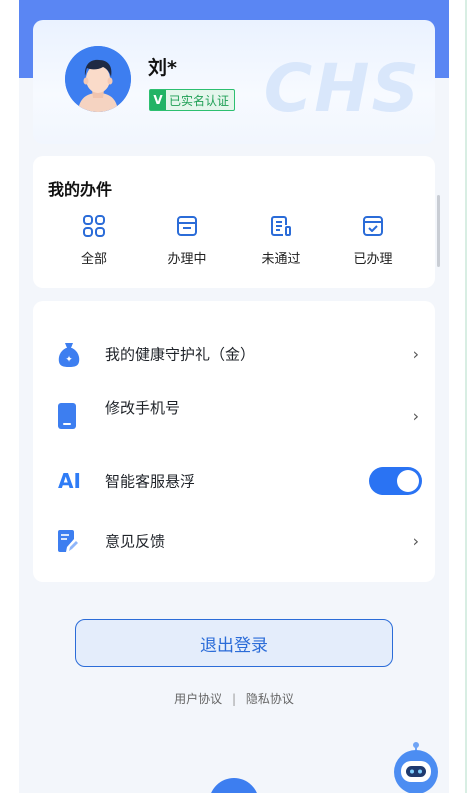  Describe the element at coordinates (438, 231) in the screenshot. I see `scrollbar` at that location.